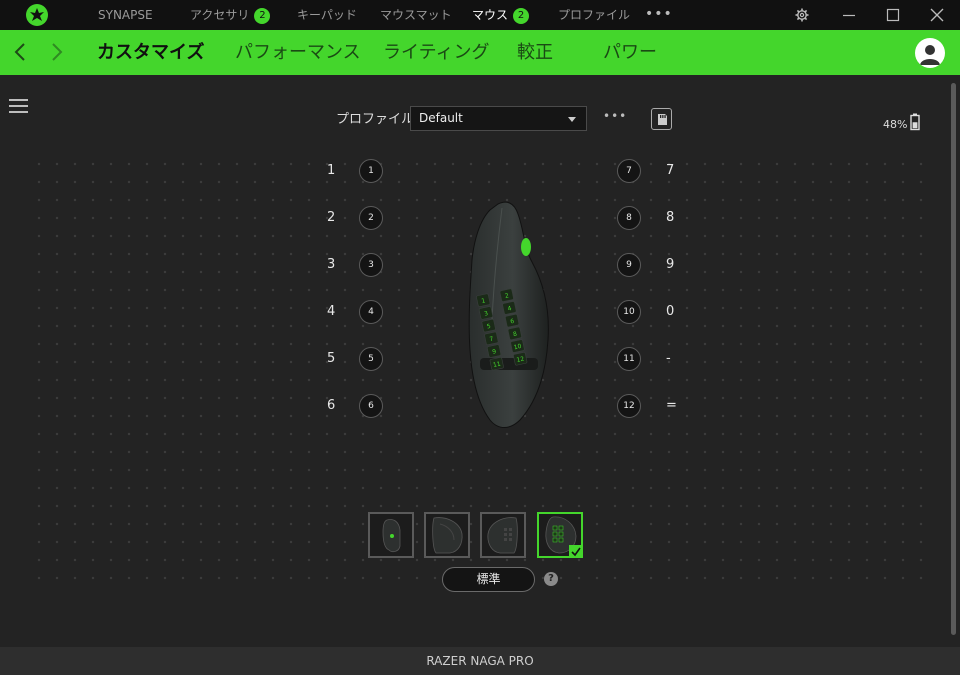 Image resolution: width=960 pixels, height=675 pixels. I want to click on tab-customize: カスタマイズ, so click(150, 52).